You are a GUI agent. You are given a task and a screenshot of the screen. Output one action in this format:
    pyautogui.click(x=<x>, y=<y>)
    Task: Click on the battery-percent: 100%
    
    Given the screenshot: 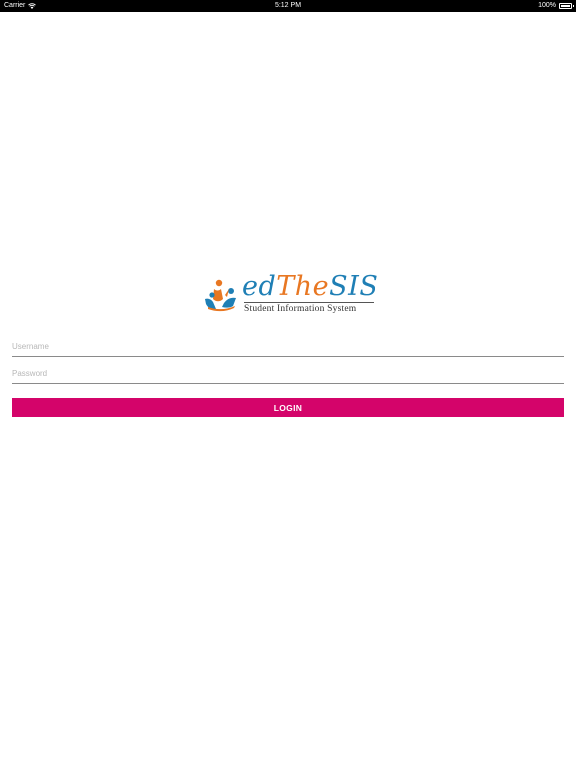 What is the action you would take?
    pyautogui.click(x=547, y=5)
    